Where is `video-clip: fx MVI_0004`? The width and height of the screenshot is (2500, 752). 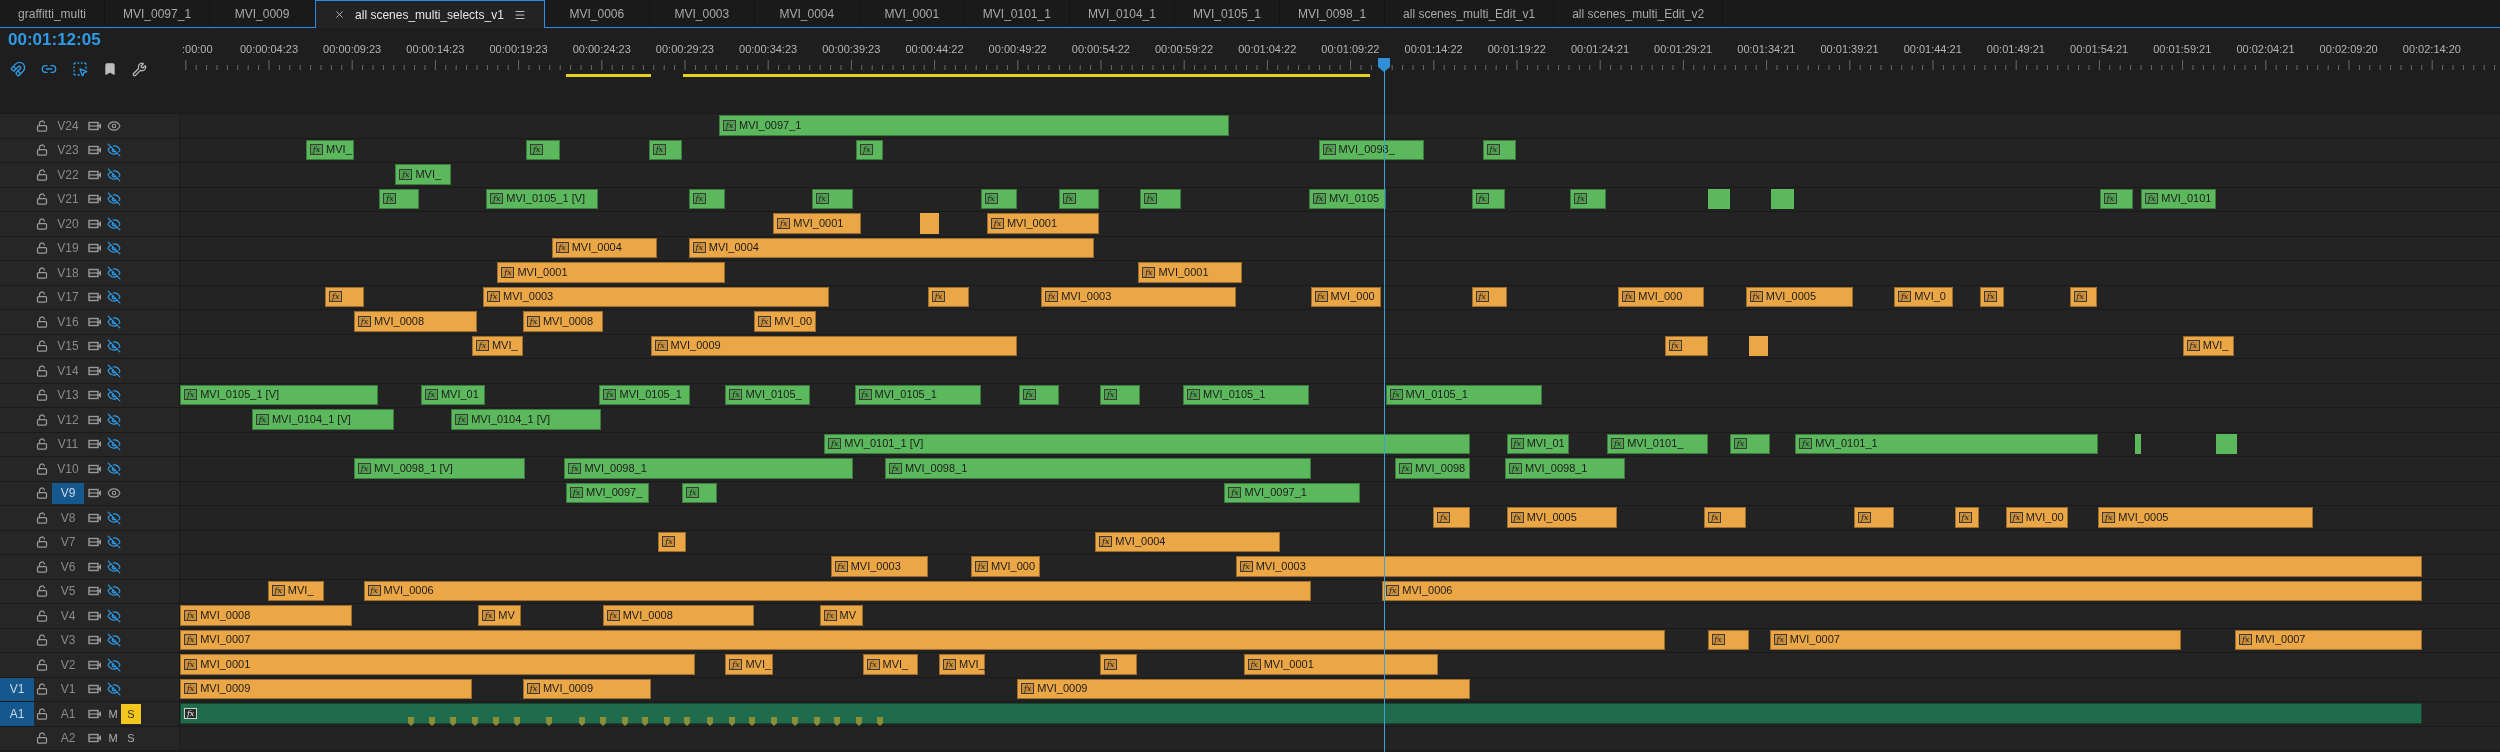 video-clip: fx MVI_0004 is located at coordinates (891, 247).